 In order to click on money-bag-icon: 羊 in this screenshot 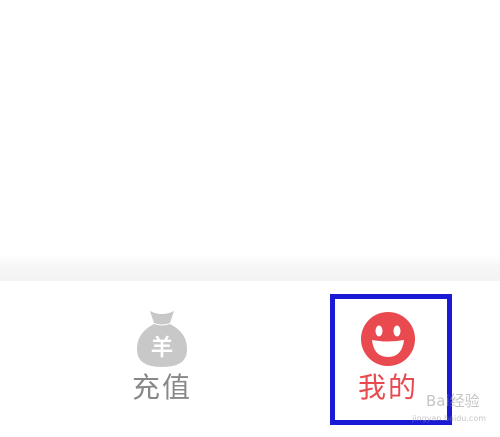, I will do `click(162, 339)`.